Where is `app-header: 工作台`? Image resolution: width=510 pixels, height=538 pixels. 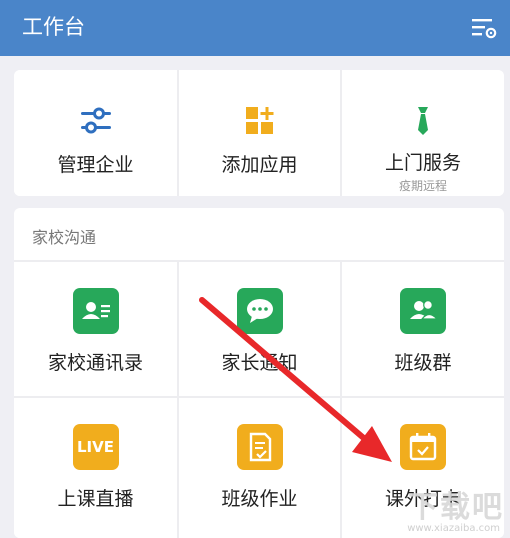 app-header: 工作台 is located at coordinates (255, 28).